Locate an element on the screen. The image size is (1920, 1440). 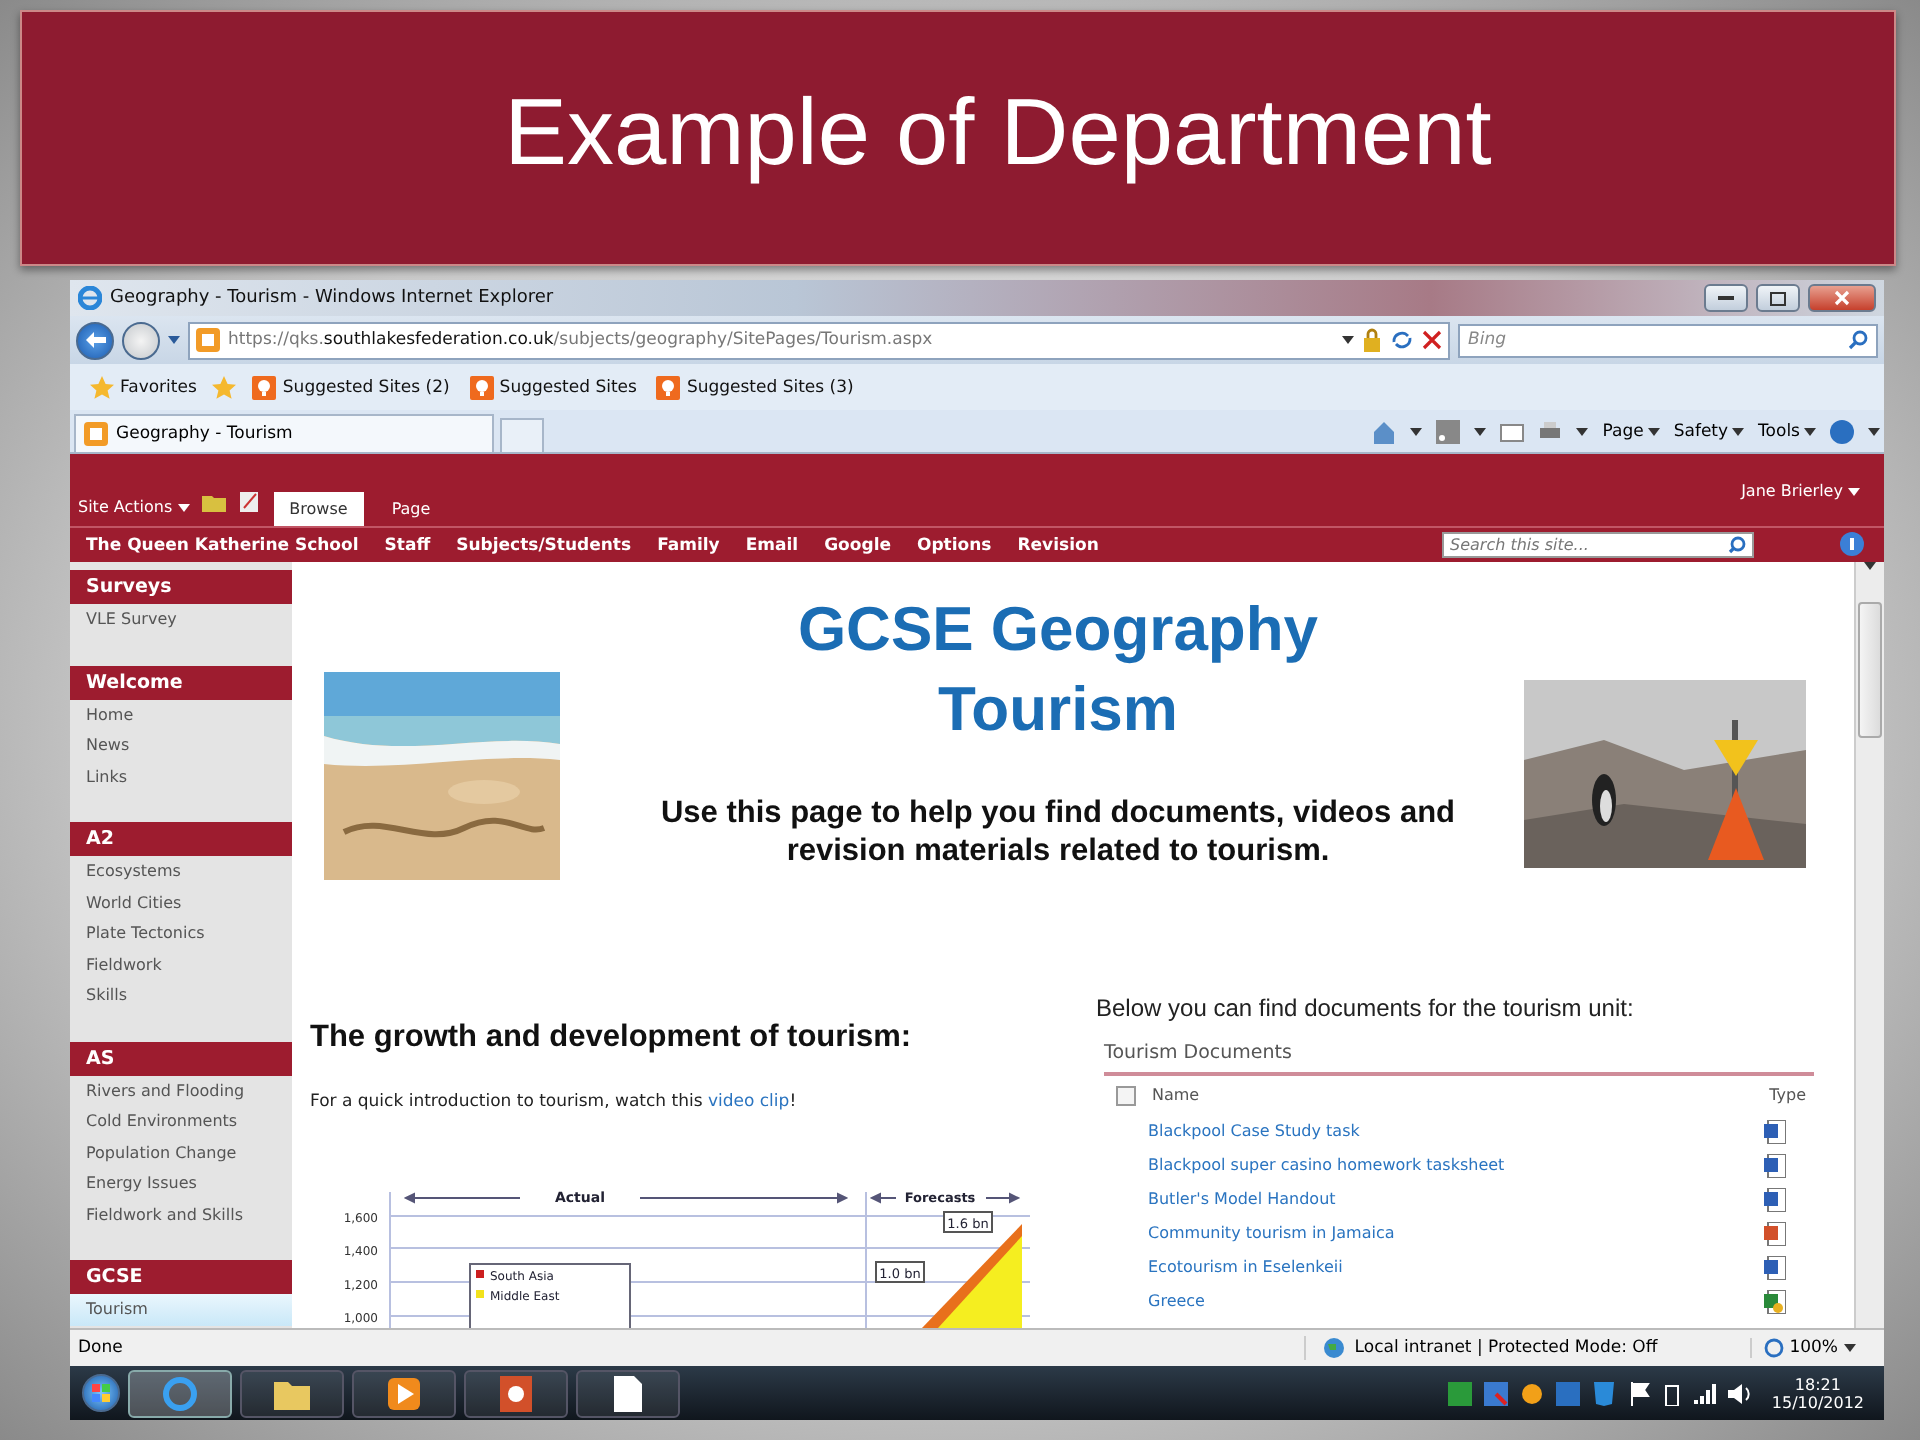
sidebar-item: Fieldwork and Skills is located at coordinates (181, 1214).